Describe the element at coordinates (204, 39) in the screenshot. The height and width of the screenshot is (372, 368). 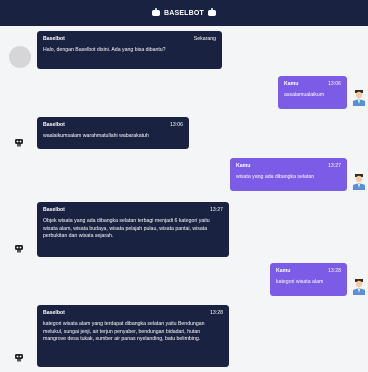
I see `message-time: Sekarang` at that location.